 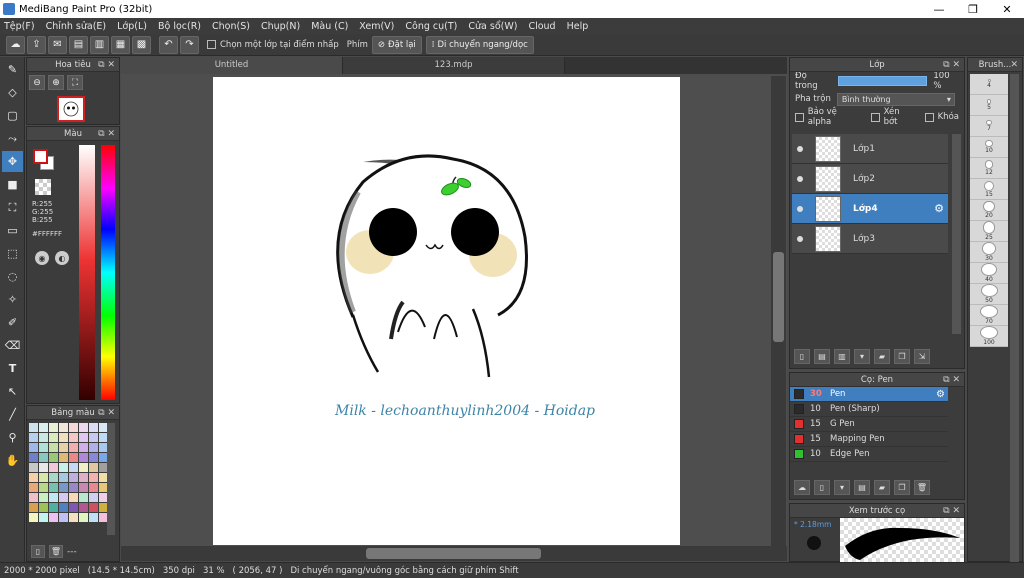 I want to click on brush-size-cell: 7, so click(x=989, y=126).